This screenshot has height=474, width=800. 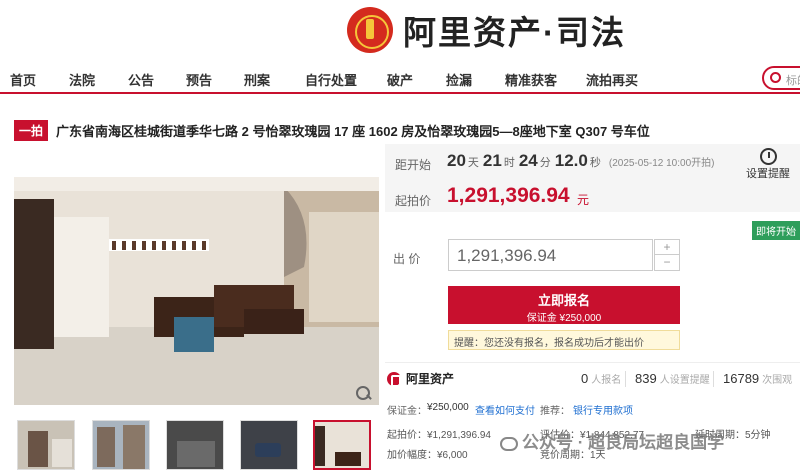 I want to click on increase-bid-button: +, so click(x=667, y=247).